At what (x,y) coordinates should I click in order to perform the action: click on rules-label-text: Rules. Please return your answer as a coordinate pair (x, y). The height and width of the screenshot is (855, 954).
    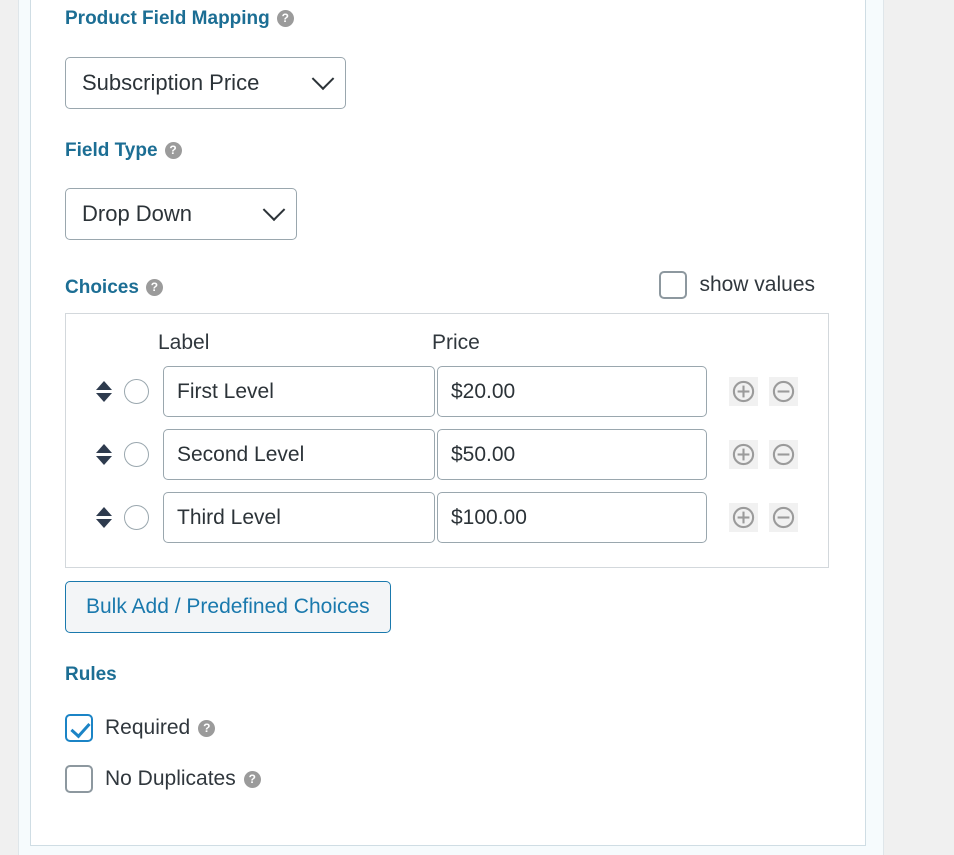
    Looking at the image, I should click on (91, 674).